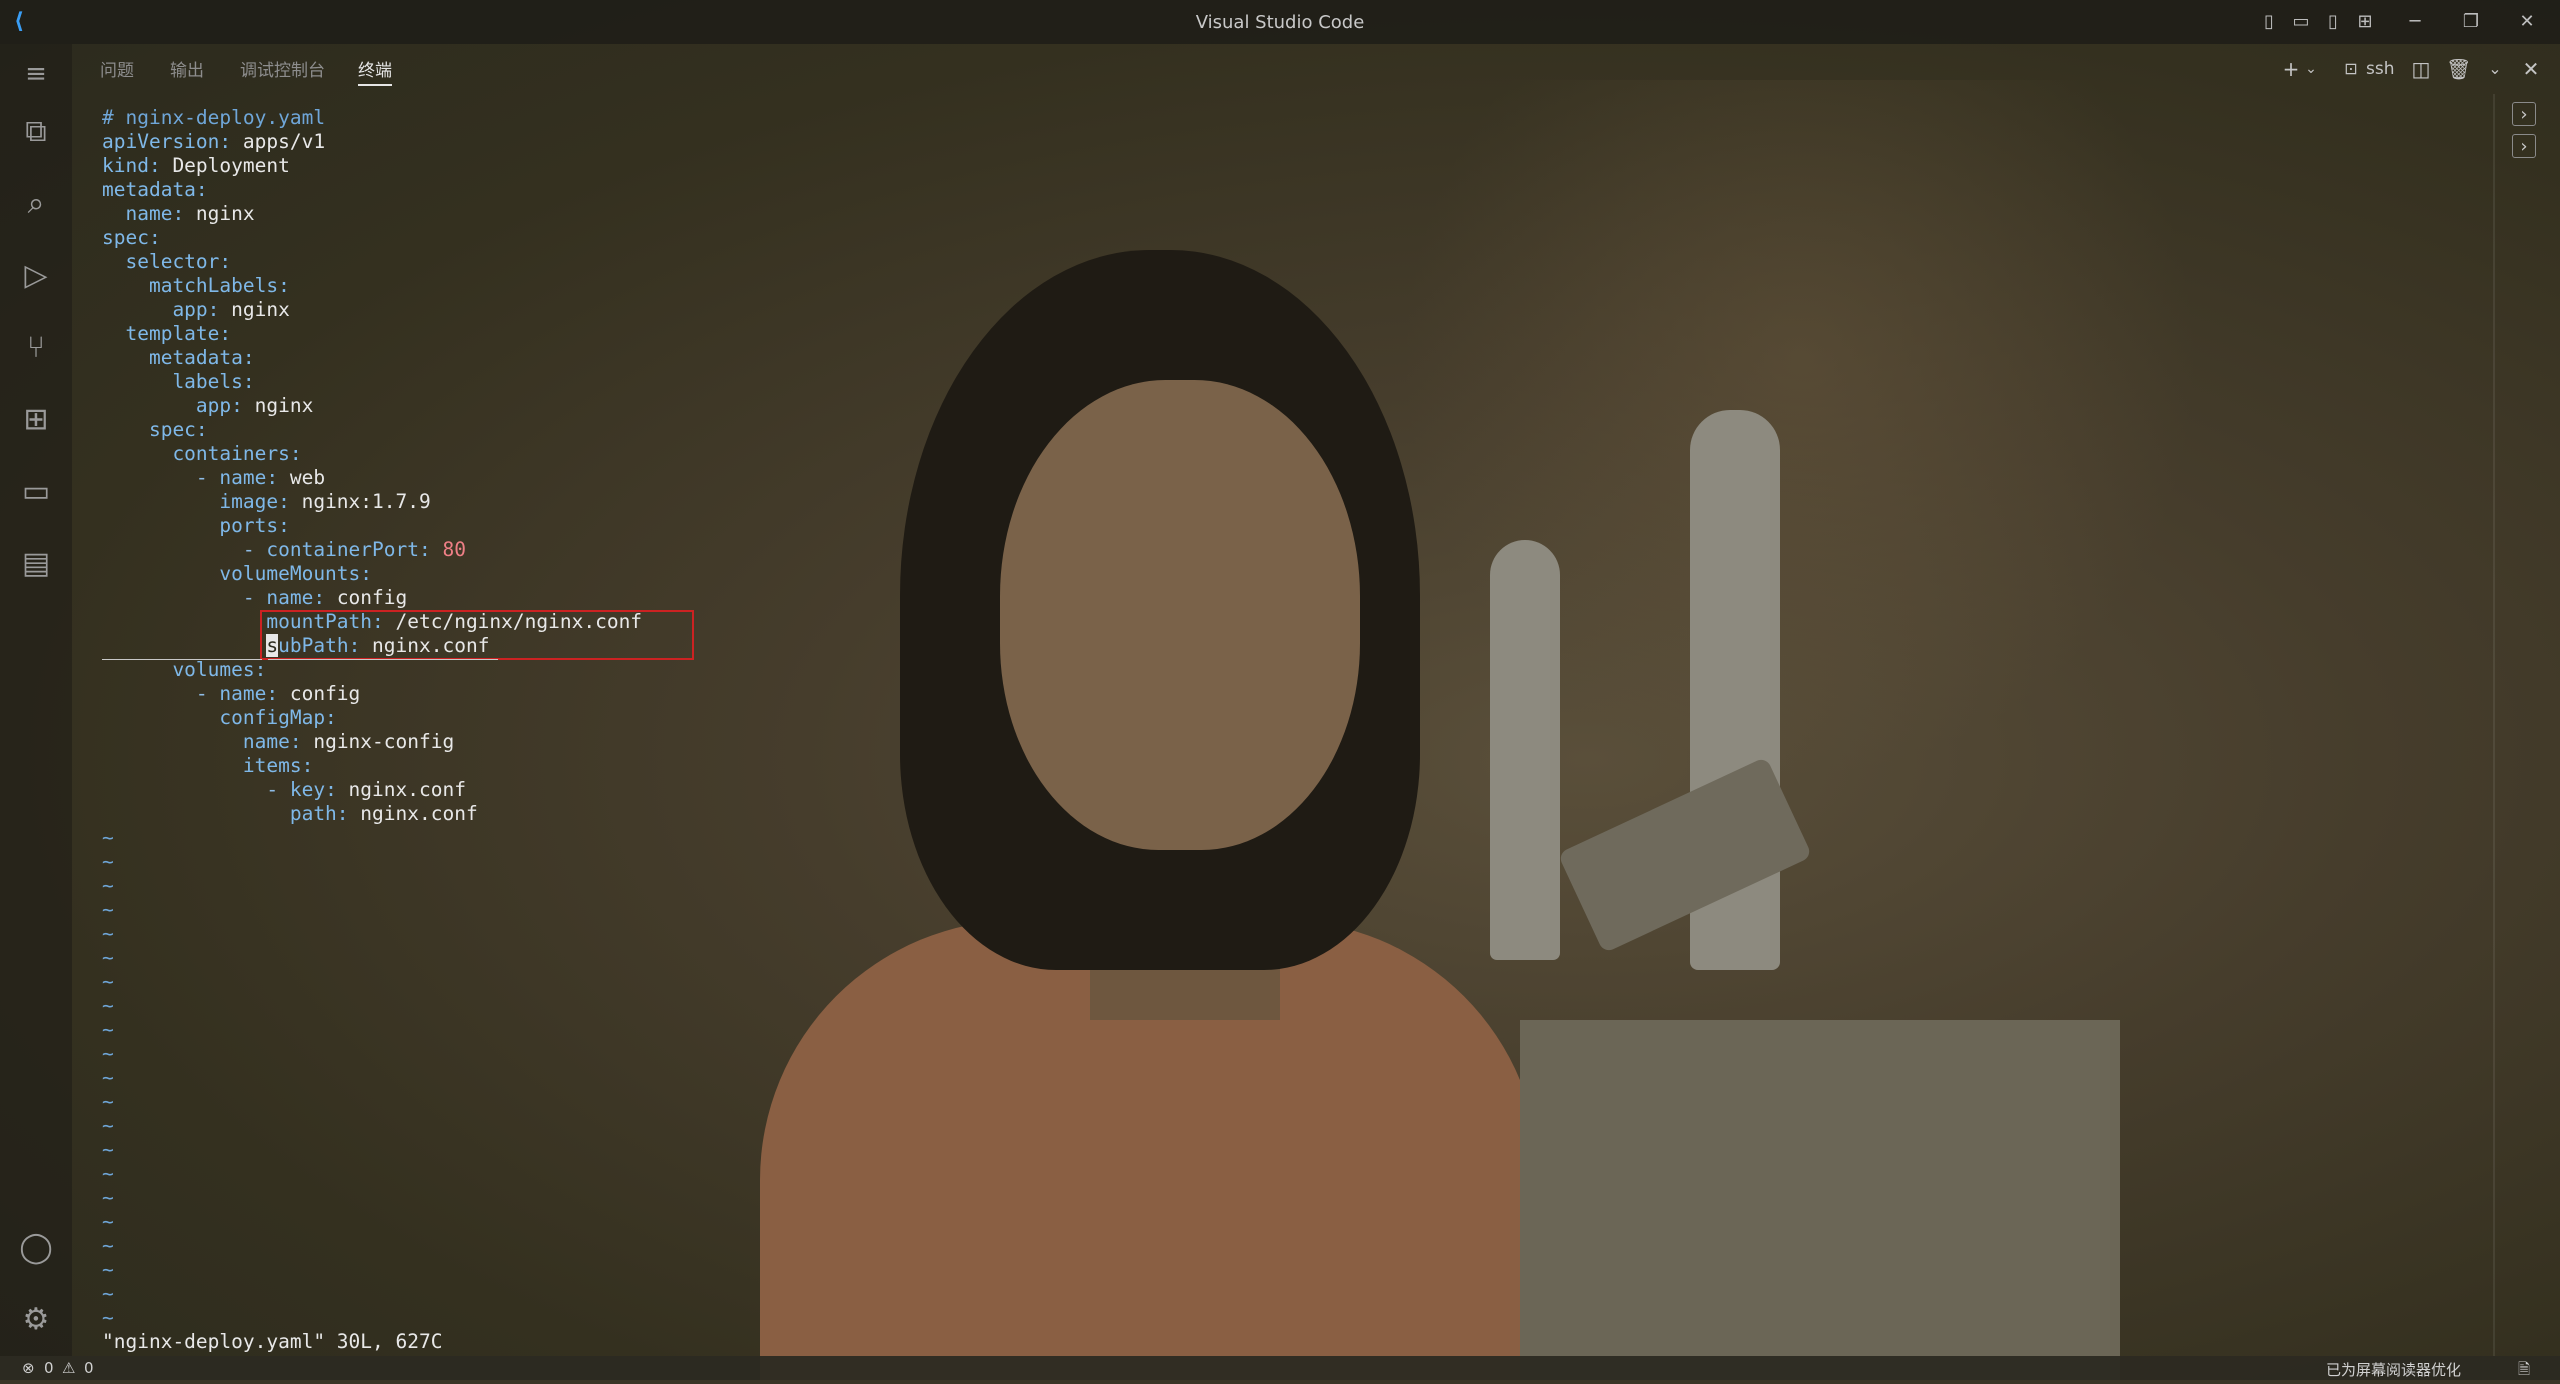  What do you see at coordinates (36, 1248) in the screenshot?
I see `accounts-icon: ◯` at bounding box center [36, 1248].